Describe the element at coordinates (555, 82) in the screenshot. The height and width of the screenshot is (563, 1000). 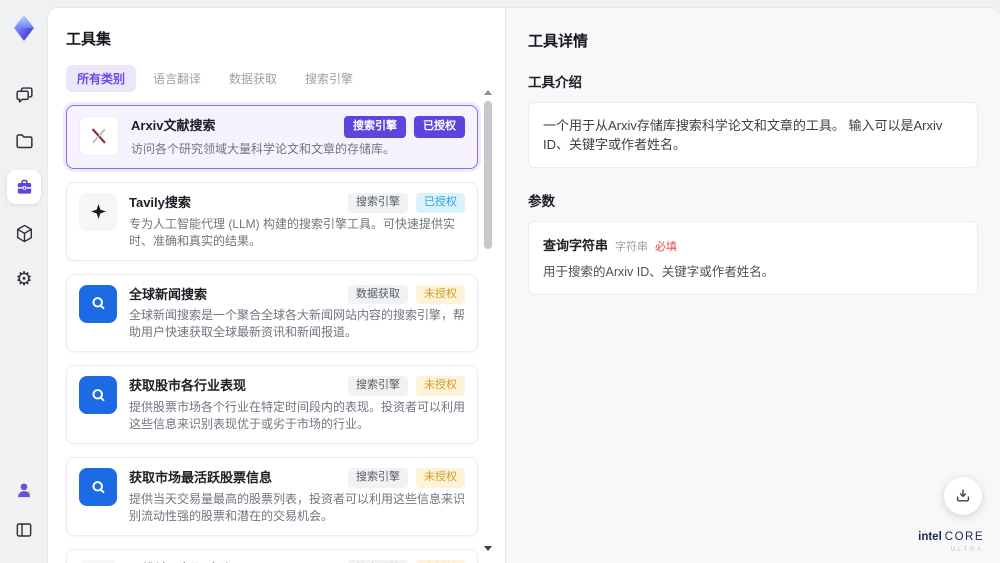
I see `intro-heading: 工具介绍` at that location.